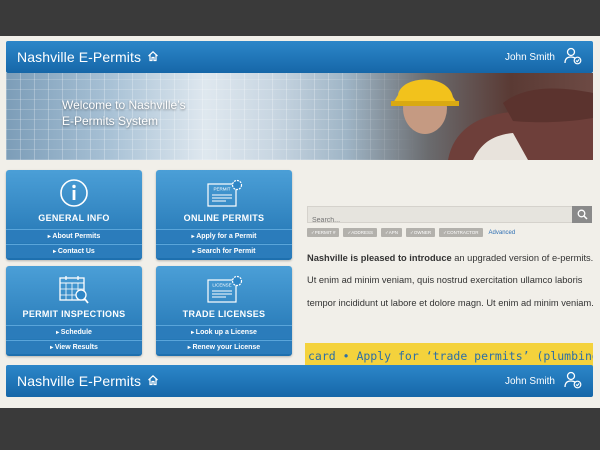  What do you see at coordinates (110, 121) in the screenshot?
I see `hero-title-line2: E-Permits System` at bounding box center [110, 121].